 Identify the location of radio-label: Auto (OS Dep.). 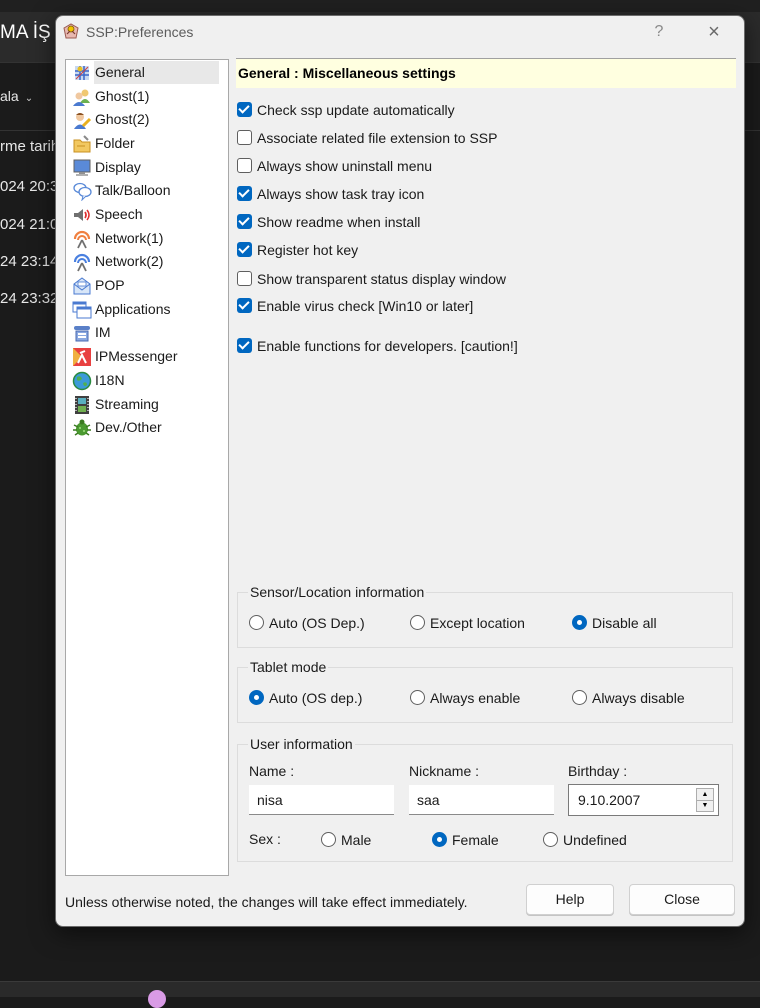
(317, 623).